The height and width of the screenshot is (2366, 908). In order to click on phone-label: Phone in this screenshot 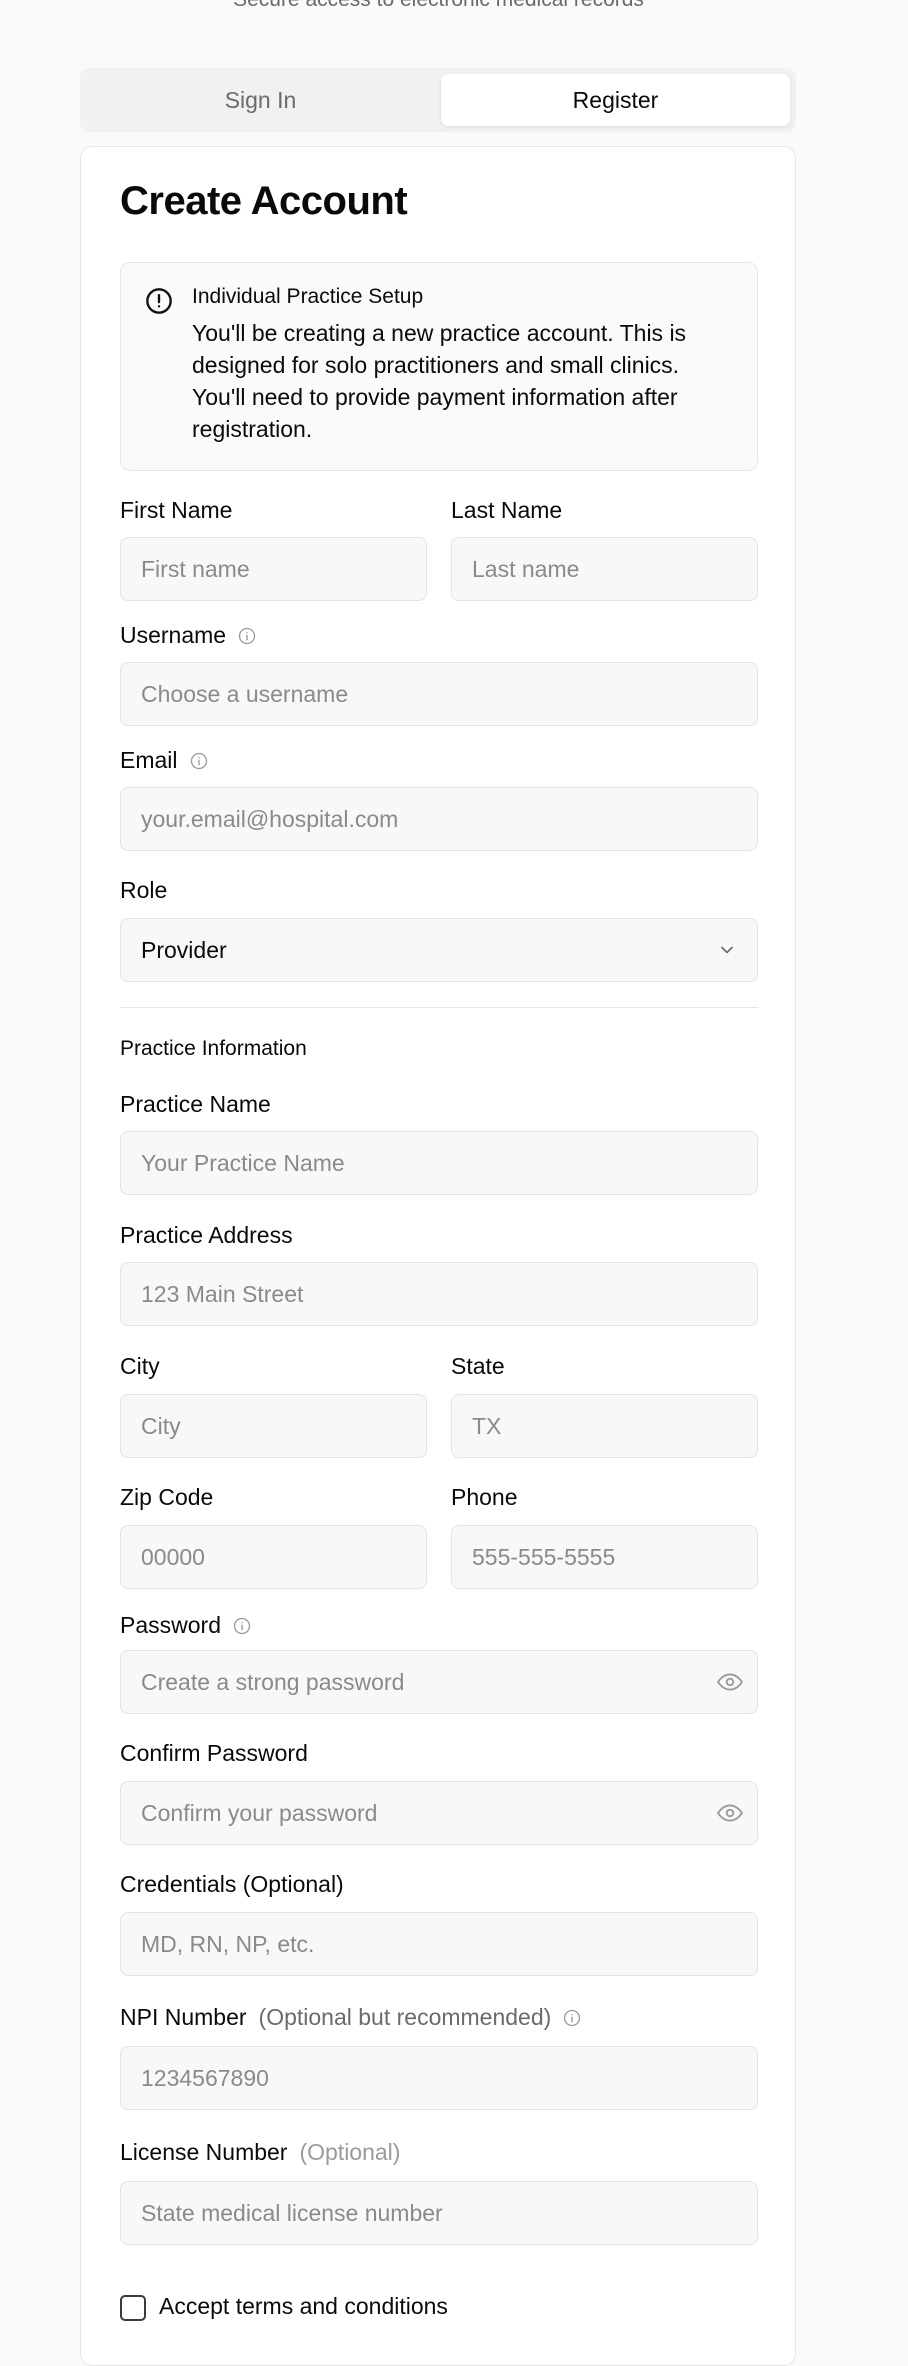, I will do `click(484, 1497)`.